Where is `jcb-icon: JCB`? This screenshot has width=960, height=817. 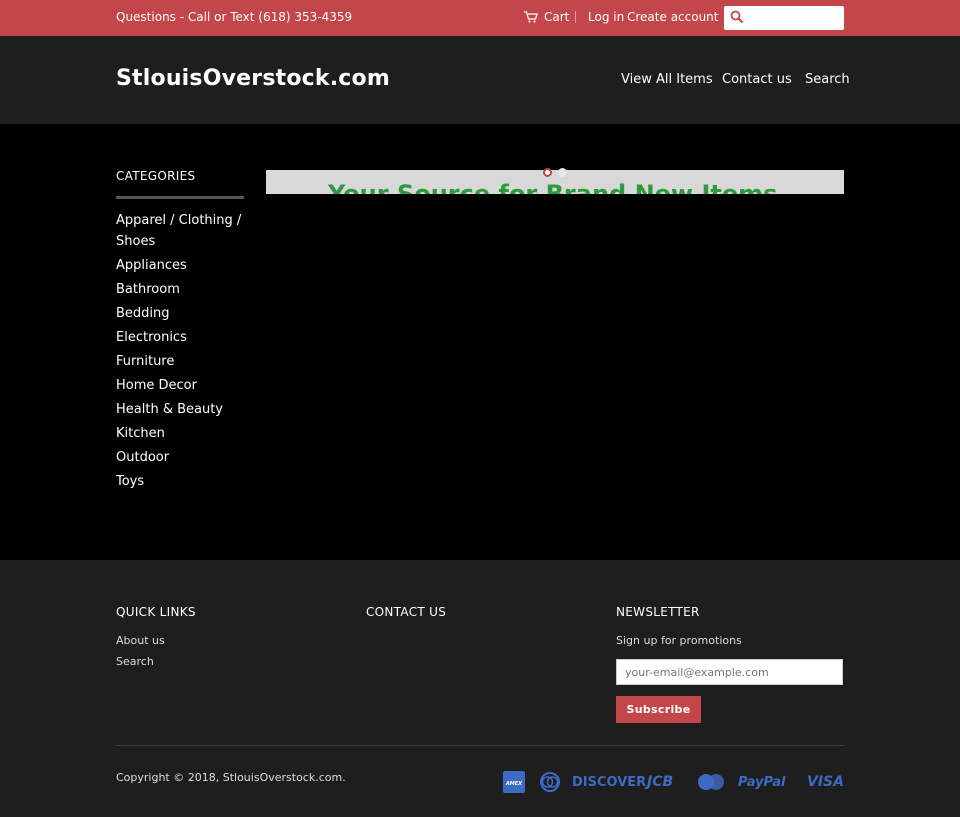 jcb-icon: JCB is located at coordinates (660, 782).